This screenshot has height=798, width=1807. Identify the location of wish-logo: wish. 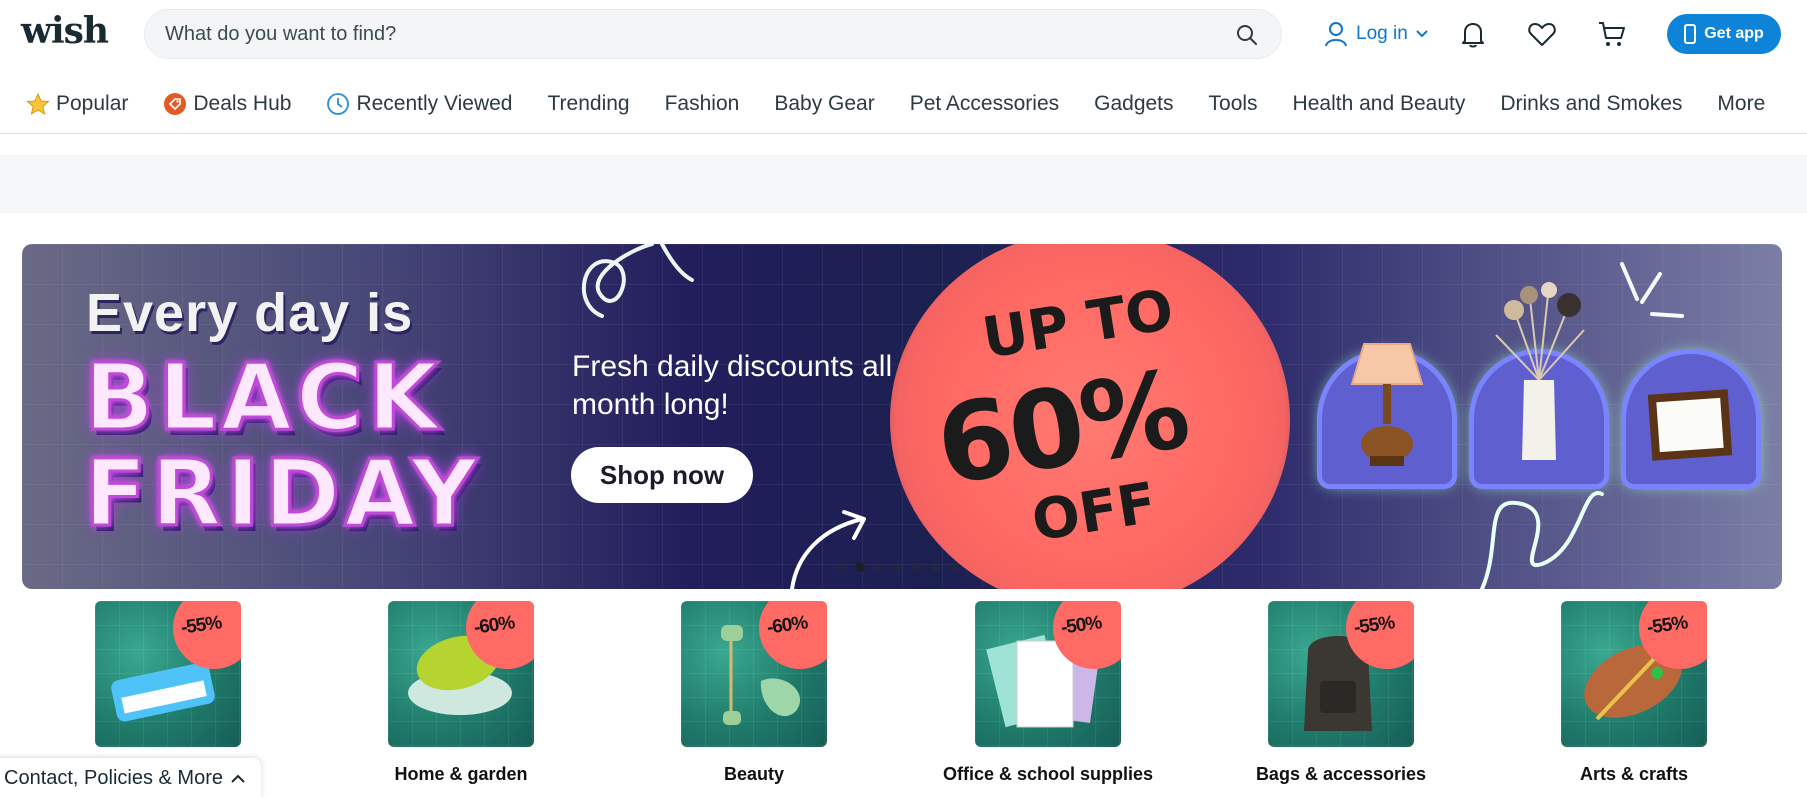
(65, 31).